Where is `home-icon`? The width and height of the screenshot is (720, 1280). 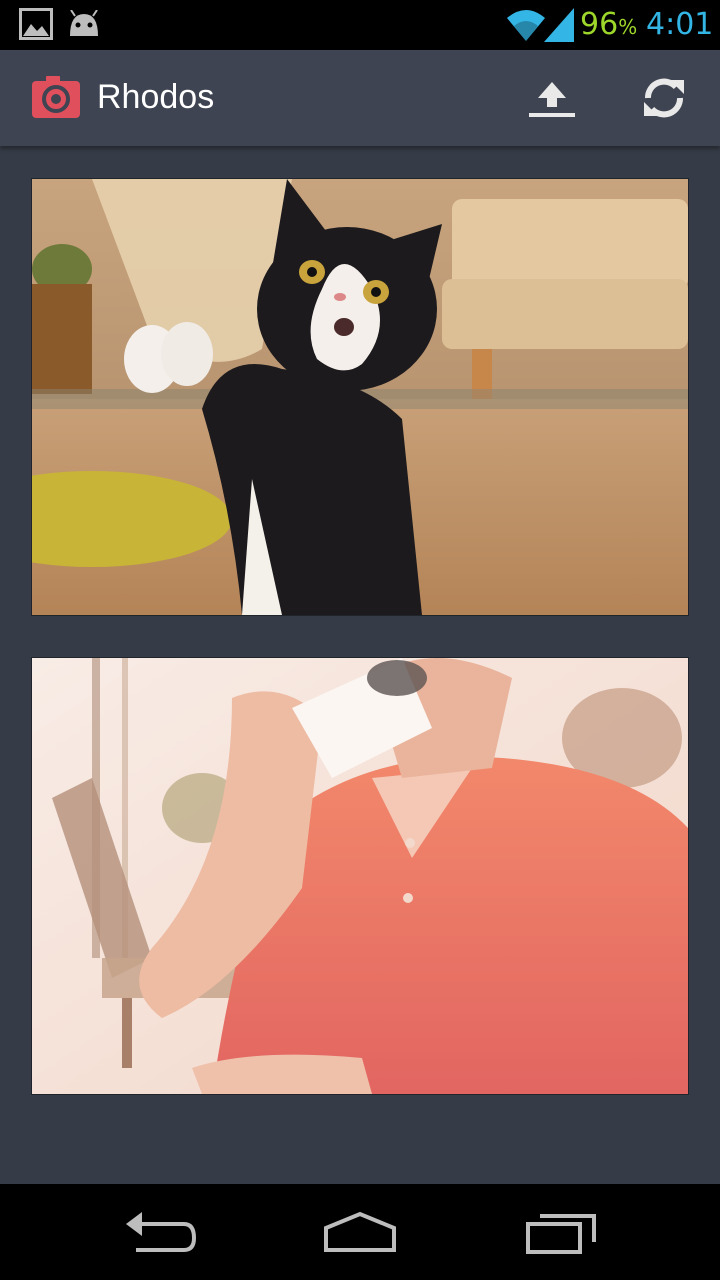
home-icon is located at coordinates (360, 1231).